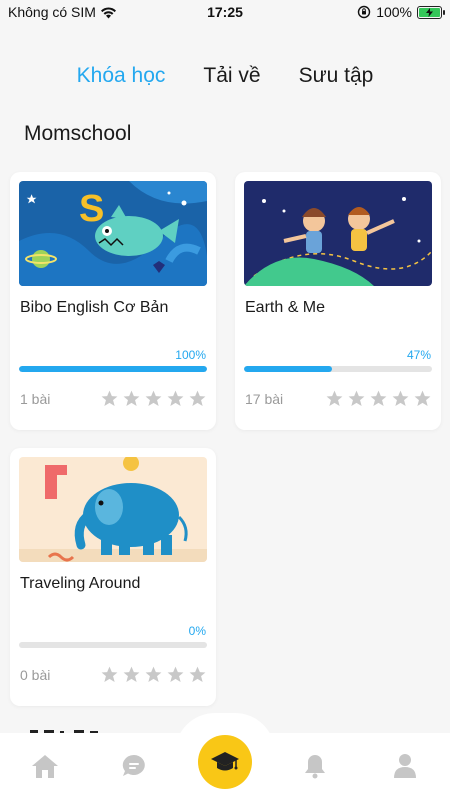 This screenshot has width=450, height=800. Describe the element at coordinates (197, 631) in the screenshot. I see `progress-label: 0%` at that location.